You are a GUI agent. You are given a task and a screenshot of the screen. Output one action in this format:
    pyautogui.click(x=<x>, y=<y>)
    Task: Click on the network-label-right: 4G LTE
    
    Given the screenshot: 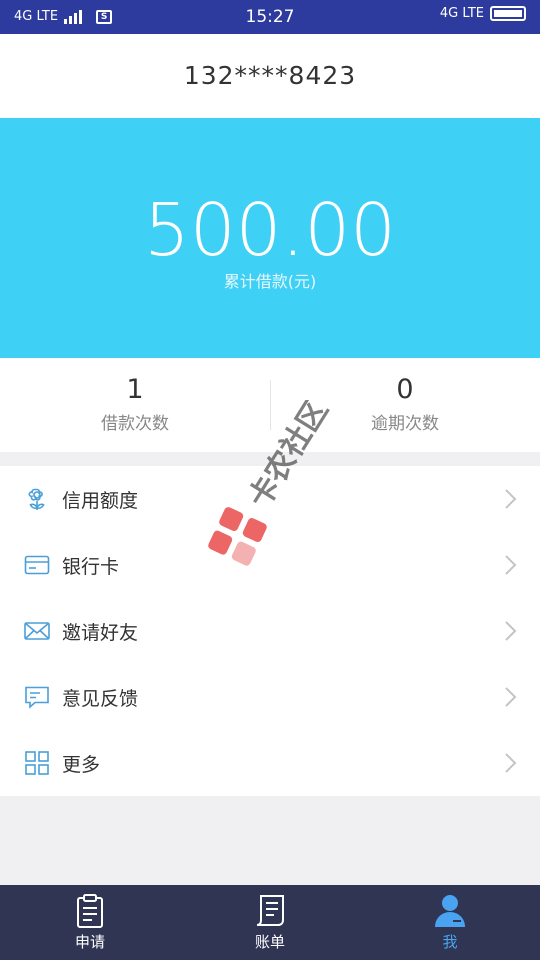 What is the action you would take?
    pyautogui.click(x=461, y=13)
    